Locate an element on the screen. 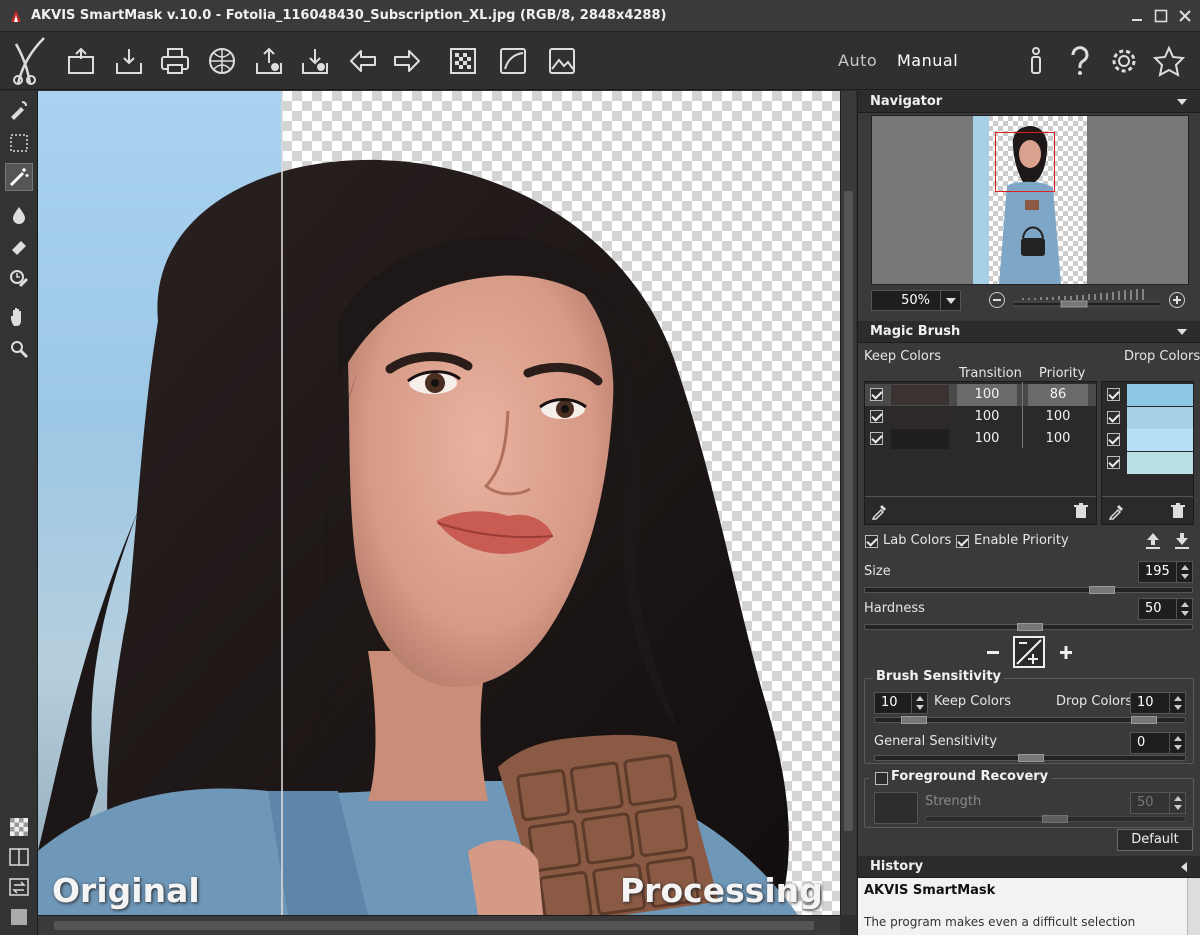 This screenshot has height=935, width=1200. split-view-button is located at coordinates (19, 857).